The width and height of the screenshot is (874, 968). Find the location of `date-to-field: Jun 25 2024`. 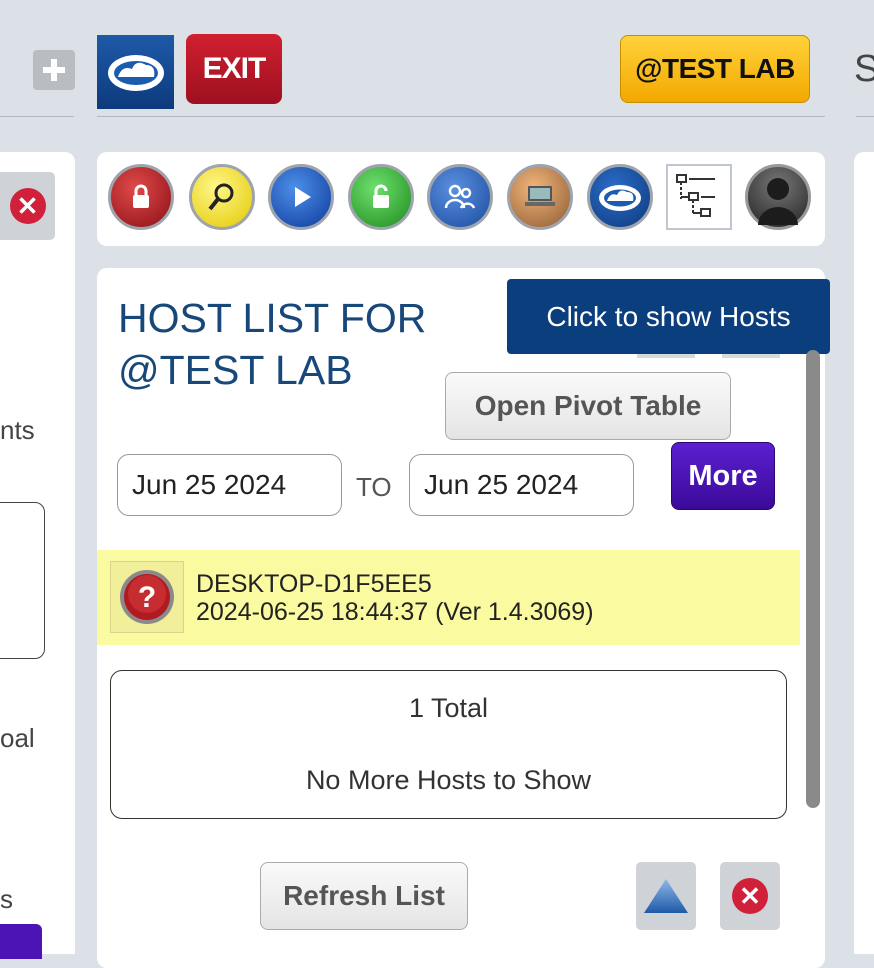

date-to-field: Jun 25 2024 is located at coordinates (521, 485).